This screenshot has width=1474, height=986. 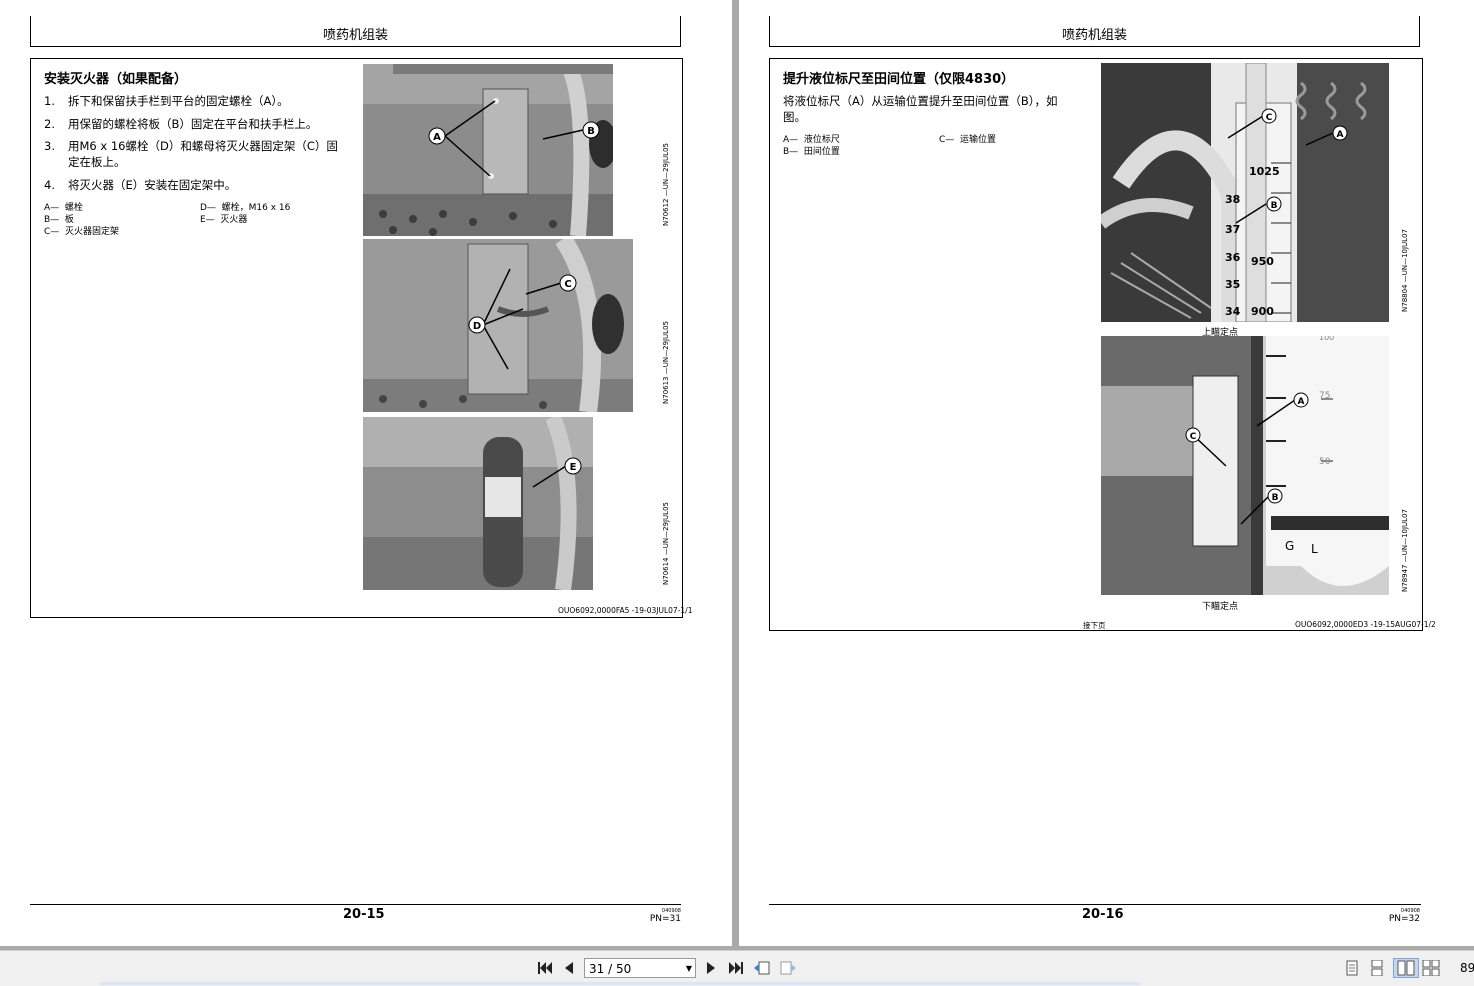 I want to click on first-page-icon, so click(x=545, y=968).